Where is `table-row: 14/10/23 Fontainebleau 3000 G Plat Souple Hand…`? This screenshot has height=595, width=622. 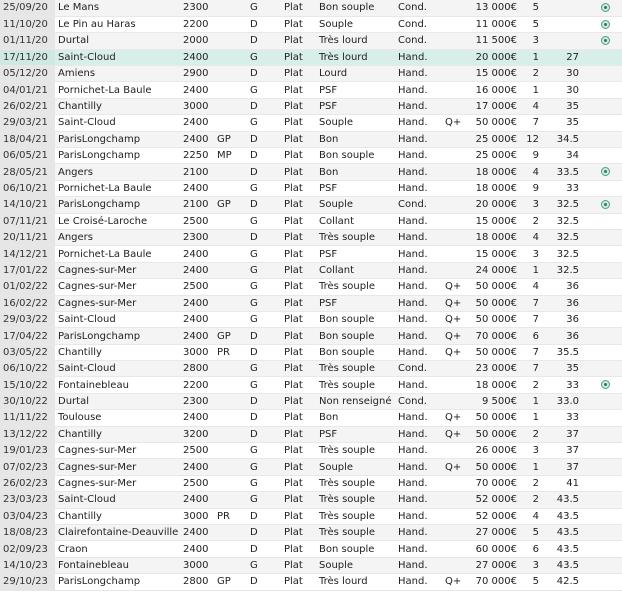
table-row: 14/10/23 Fontainebleau 3000 G Plat Souple Hand… is located at coordinates (311, 566).